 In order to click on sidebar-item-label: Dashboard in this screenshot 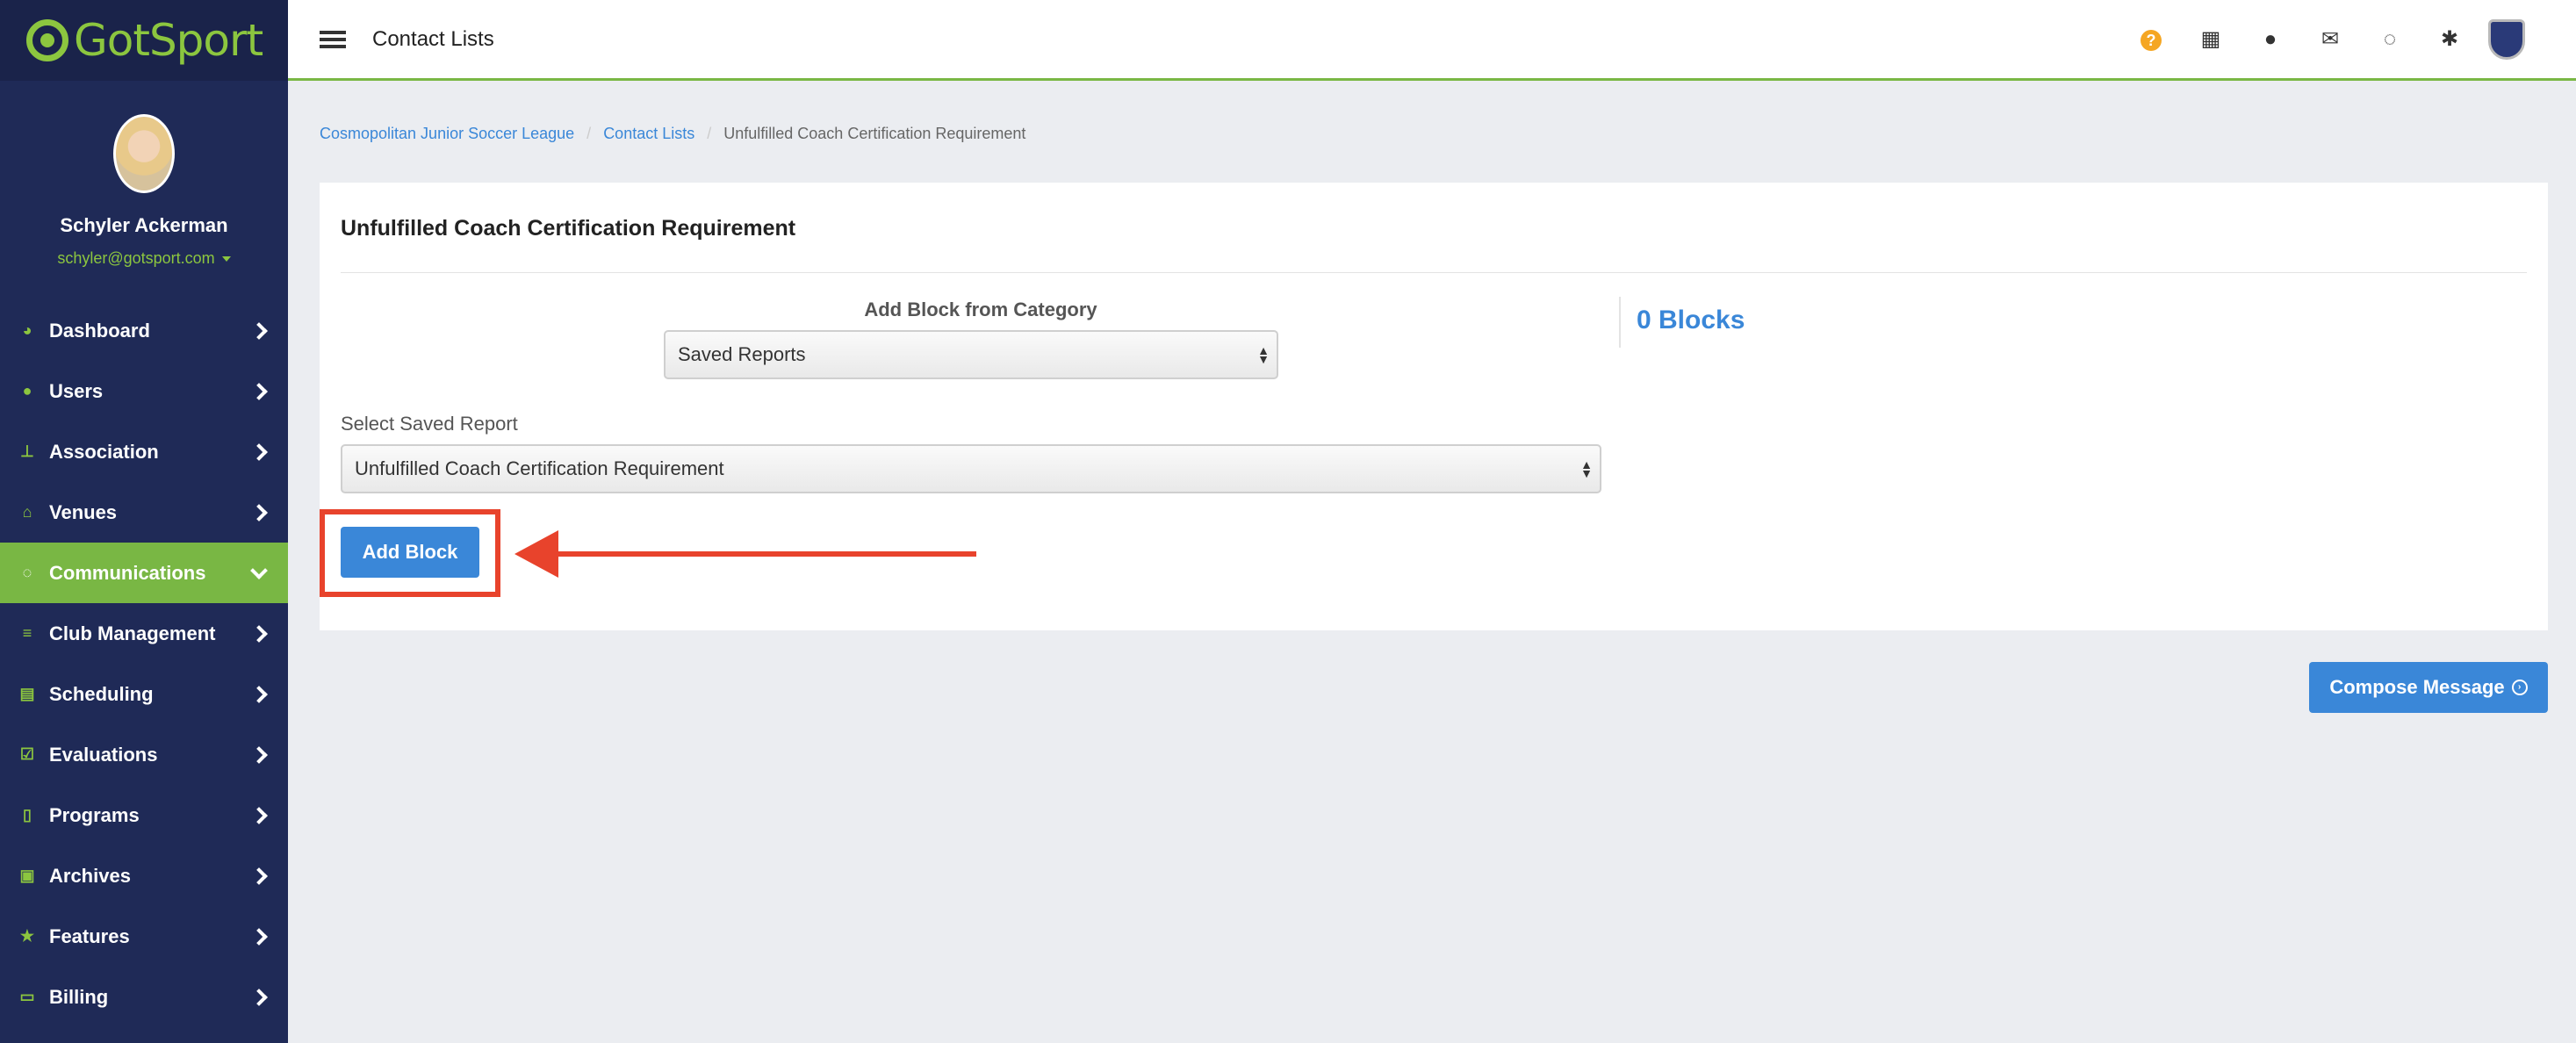, I will do `click(99, 331)`.